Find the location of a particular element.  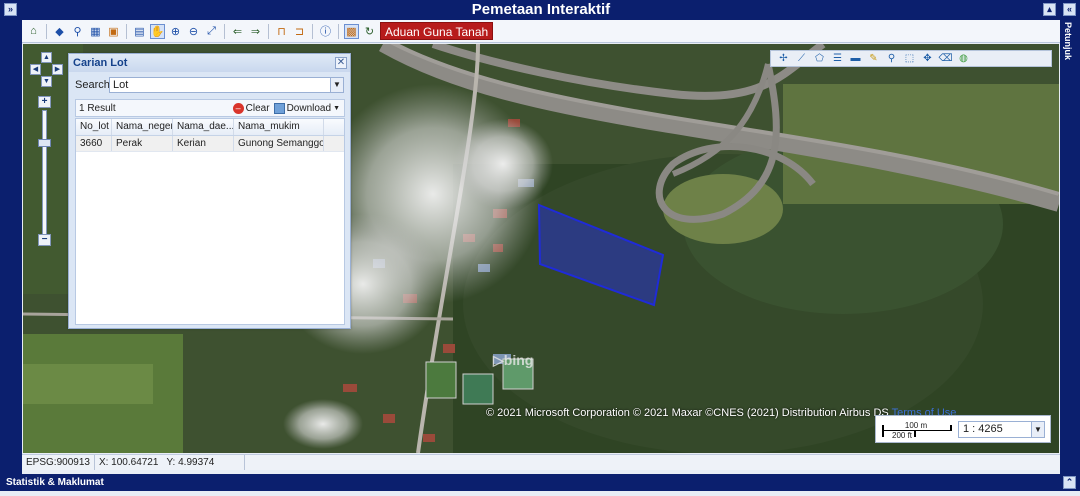

zoom-in-icon: ⊕ is located at coordinates (175, 31).